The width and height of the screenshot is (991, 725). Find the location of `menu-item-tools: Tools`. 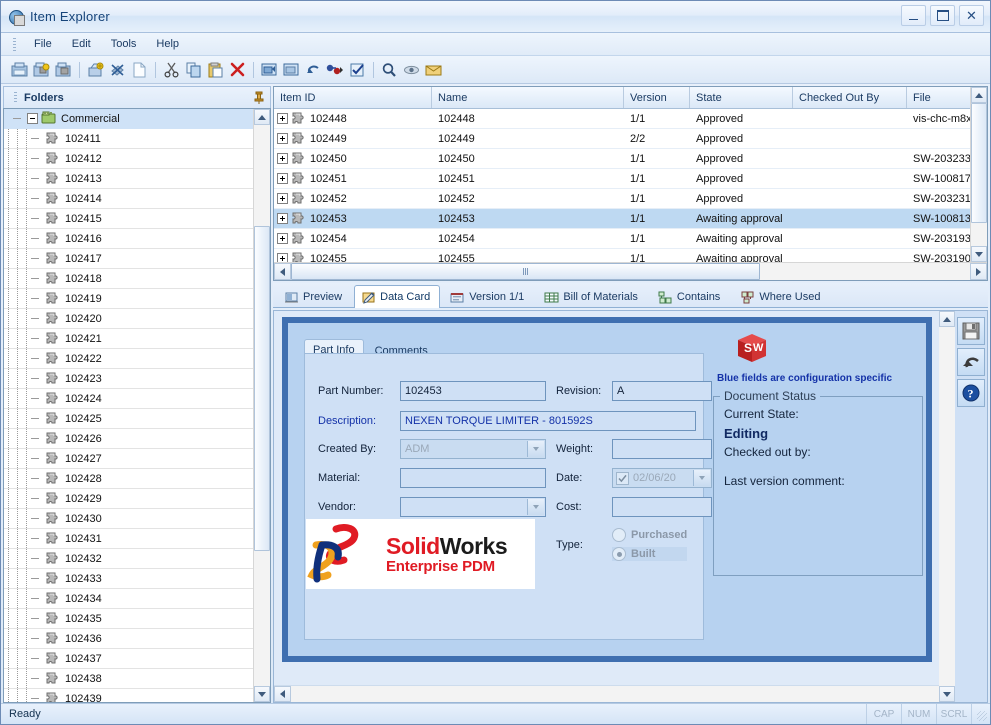

menu-item-tools: Tools is located at coordinates (124, 44).